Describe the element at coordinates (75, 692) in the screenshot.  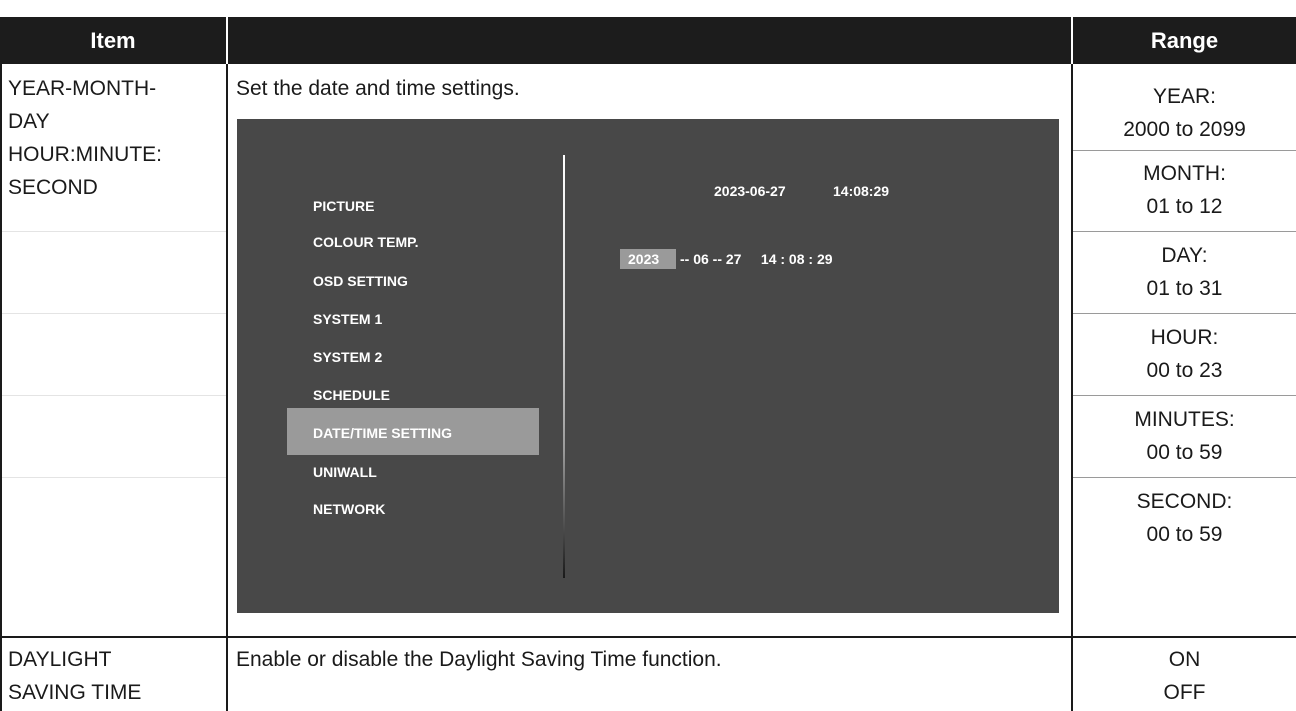
I see `item-line: SAVING TIME` at that location.